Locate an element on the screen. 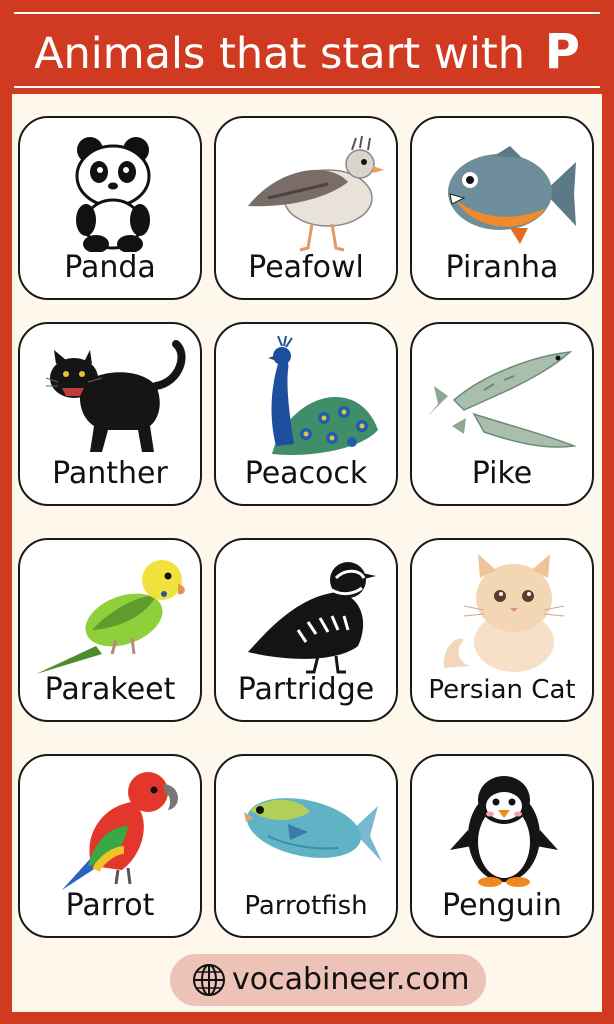 The height and width of the screenshot is (1024, 614). penguin-icon is located at coordinates (504, 831).